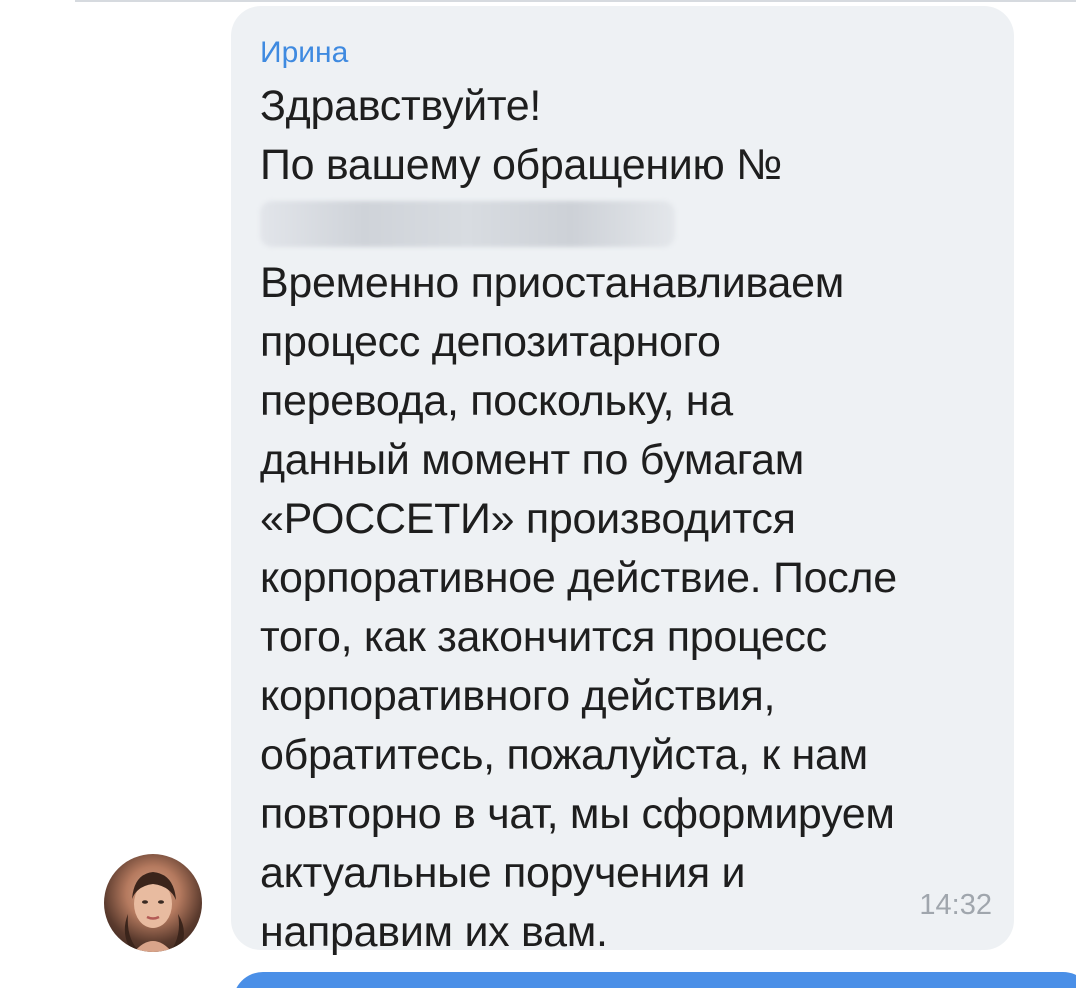 This screenshot has width=1076, height=988. Describe the element at coordinates (532, 460) in the screenshot. I see `message-line: данный момент по бумагам` at that location.